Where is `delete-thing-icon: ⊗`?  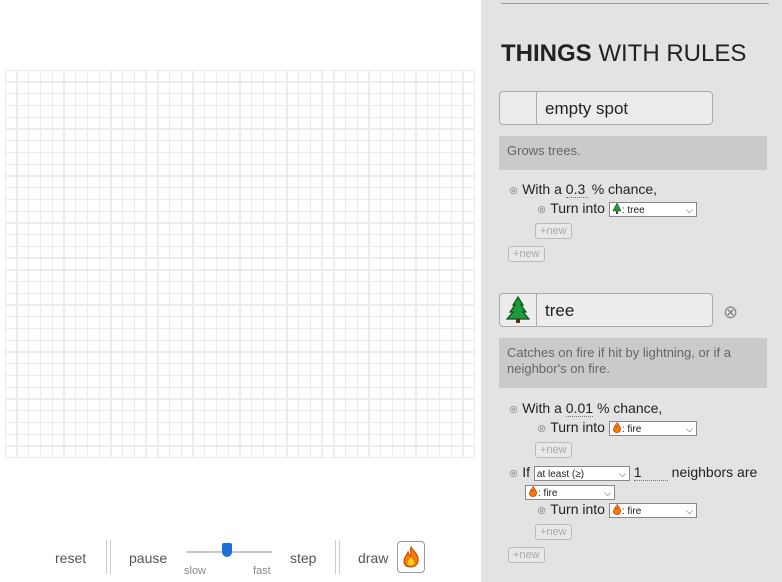 delete-thing-icon: ⊗ is located at coordinates (730, 312).